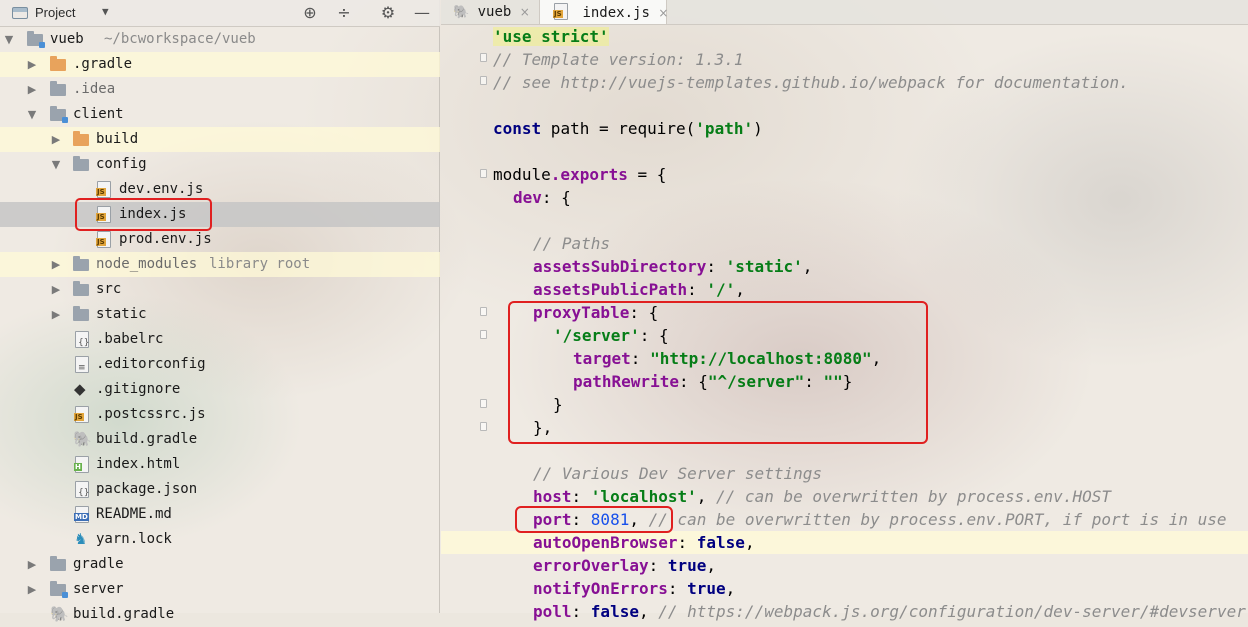  I want to click on gear-icon: ⚙, so click(388, 13).